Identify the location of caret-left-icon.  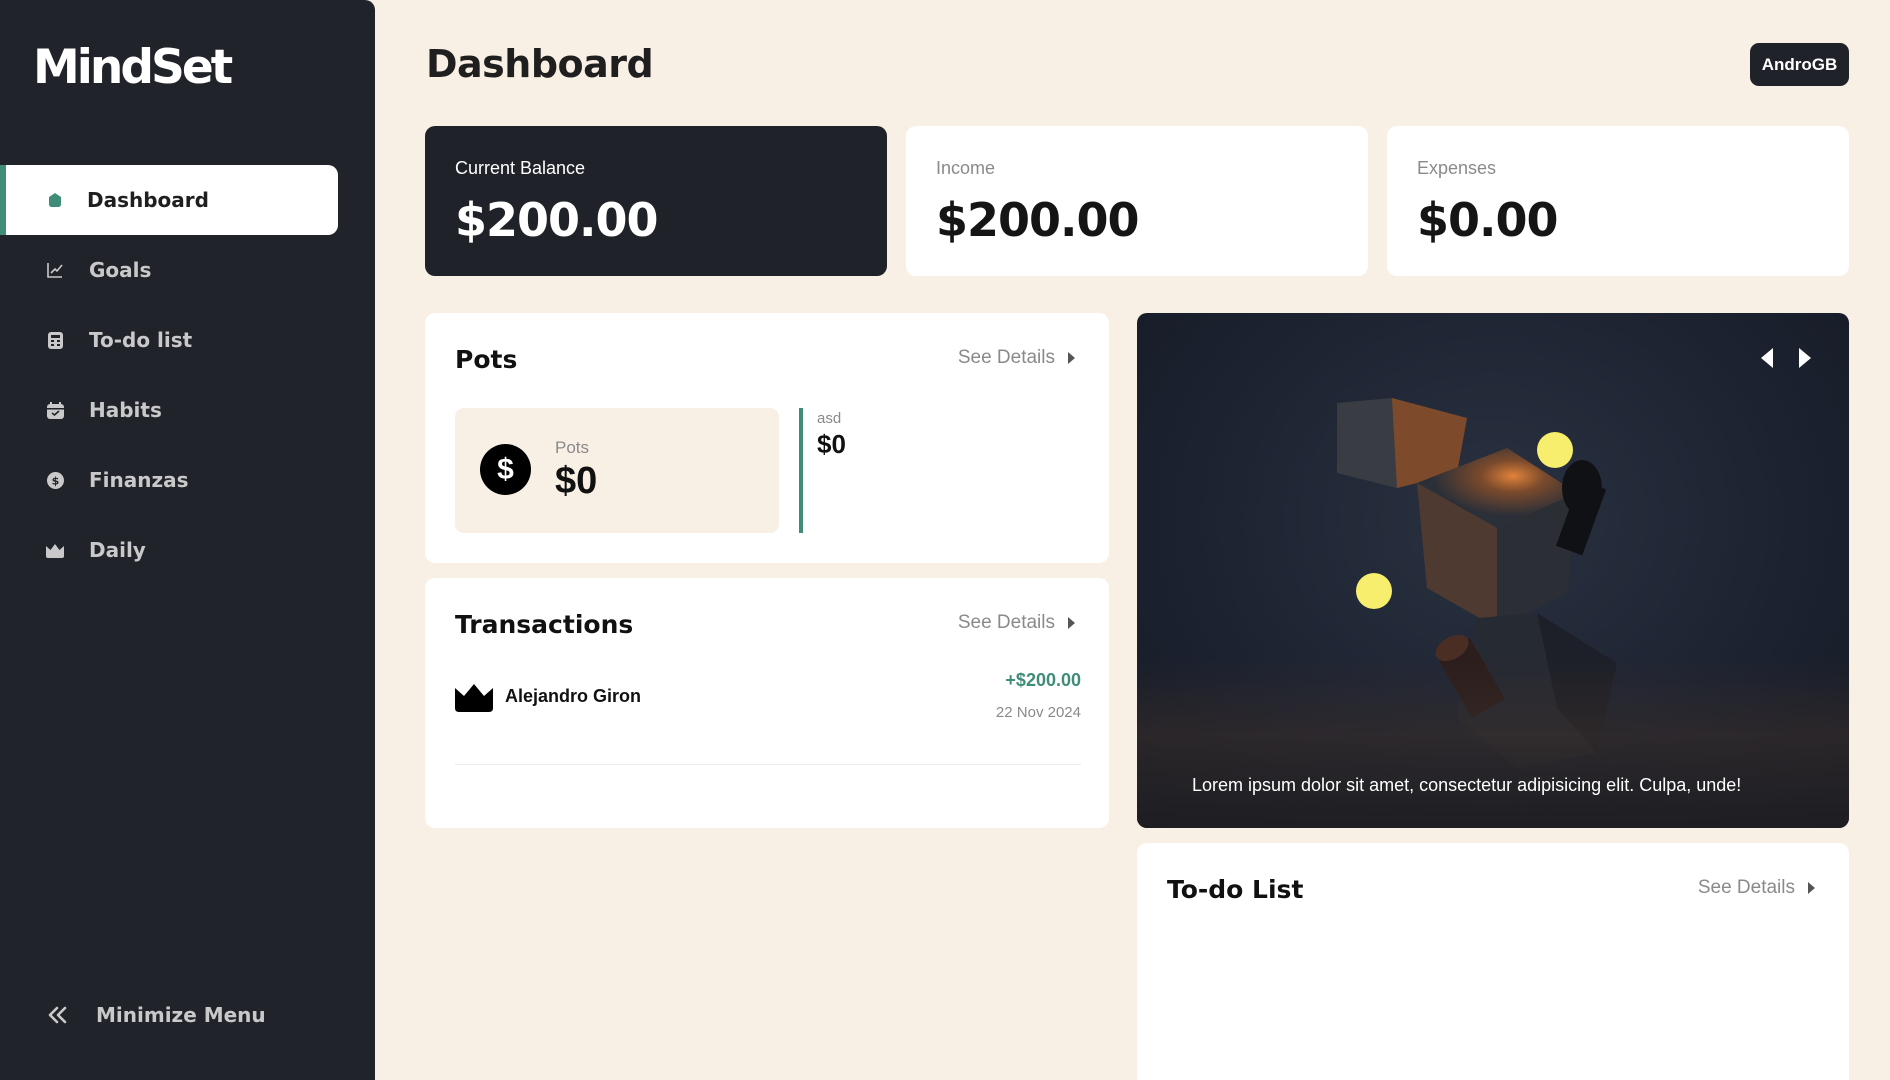
(1767, 358).